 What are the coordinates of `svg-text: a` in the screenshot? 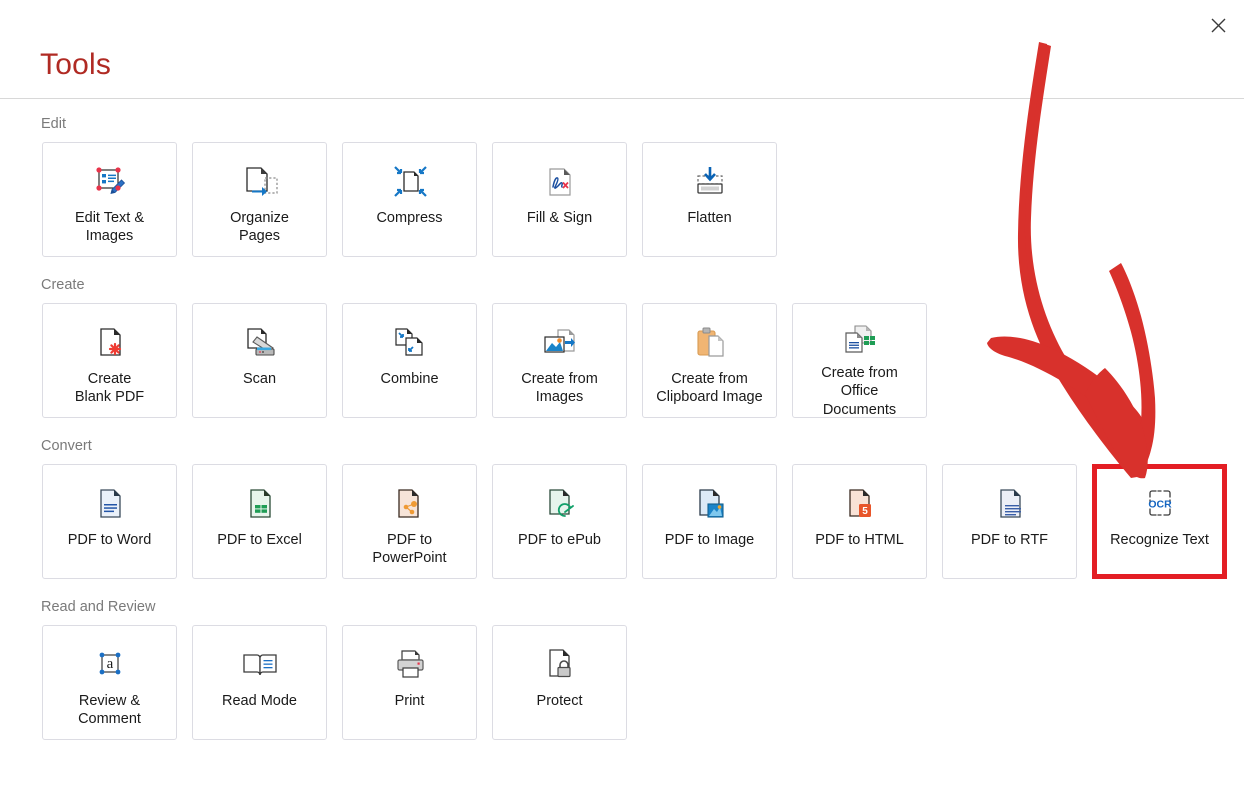 It's located at (109, 664).